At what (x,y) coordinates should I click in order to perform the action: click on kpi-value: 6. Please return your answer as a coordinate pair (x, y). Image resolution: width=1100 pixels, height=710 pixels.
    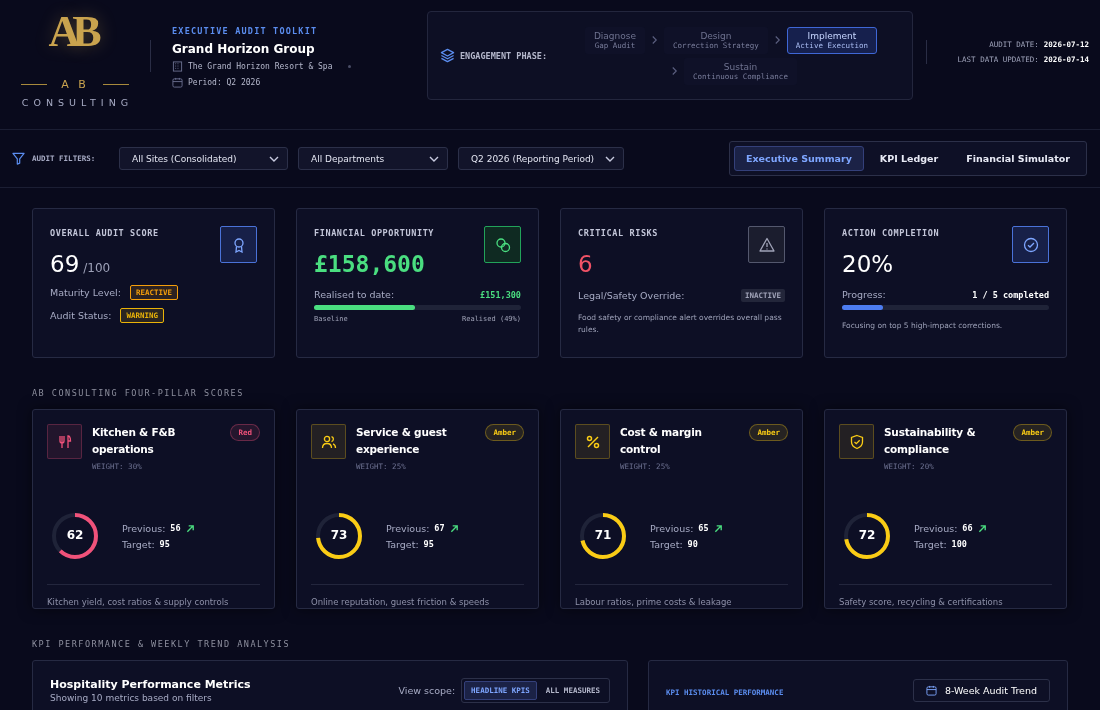
    Looking at the image, I should click on (585, 264).